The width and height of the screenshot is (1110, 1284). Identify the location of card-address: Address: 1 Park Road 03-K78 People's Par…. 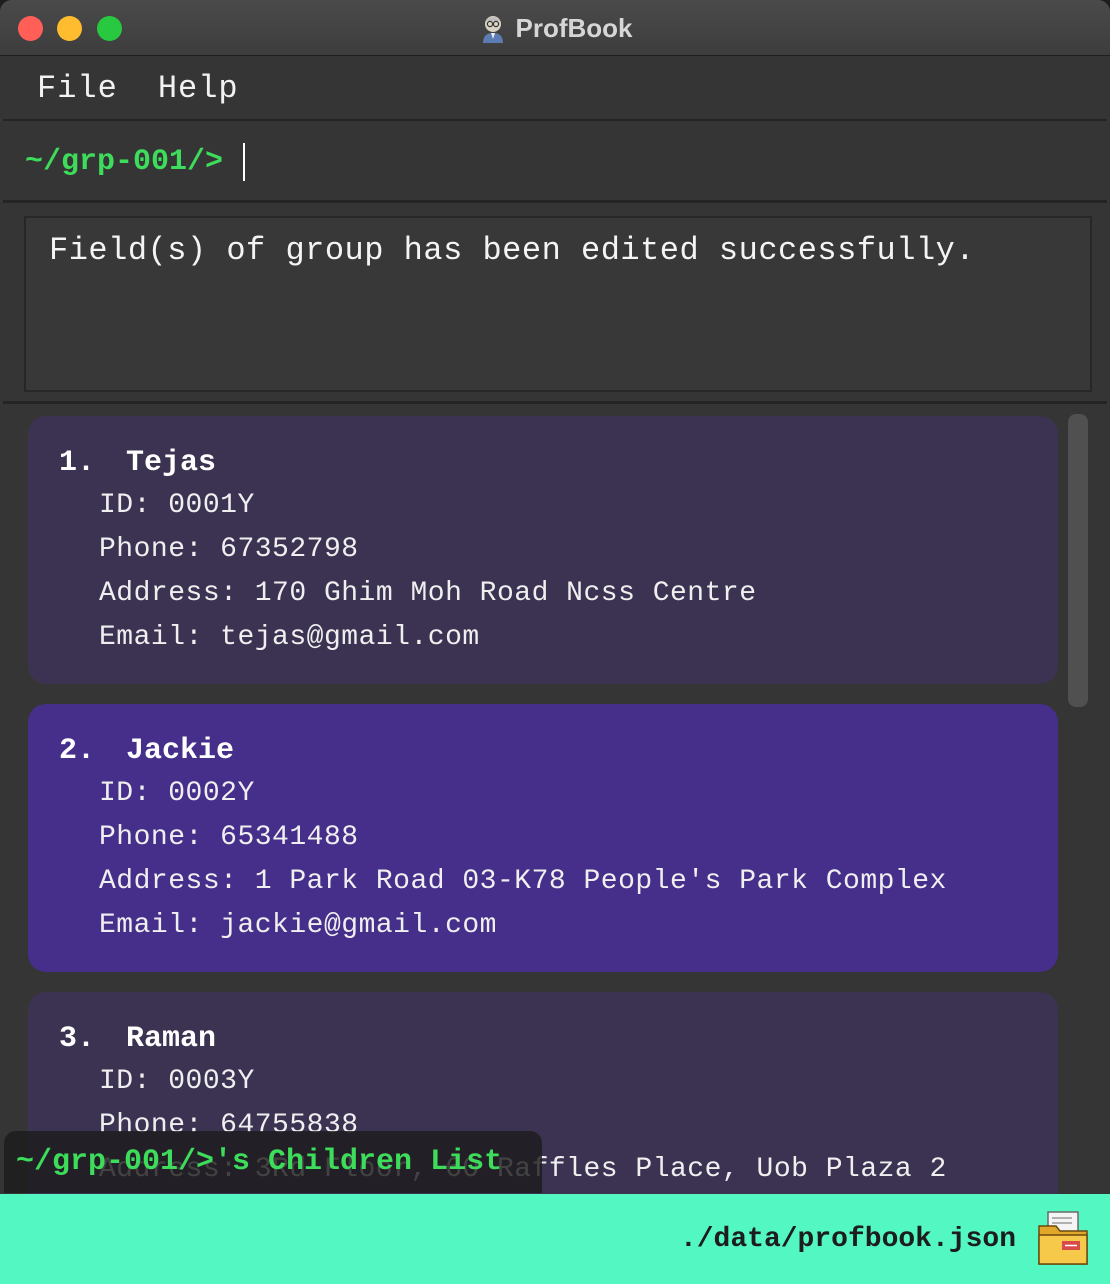
(563, 882).